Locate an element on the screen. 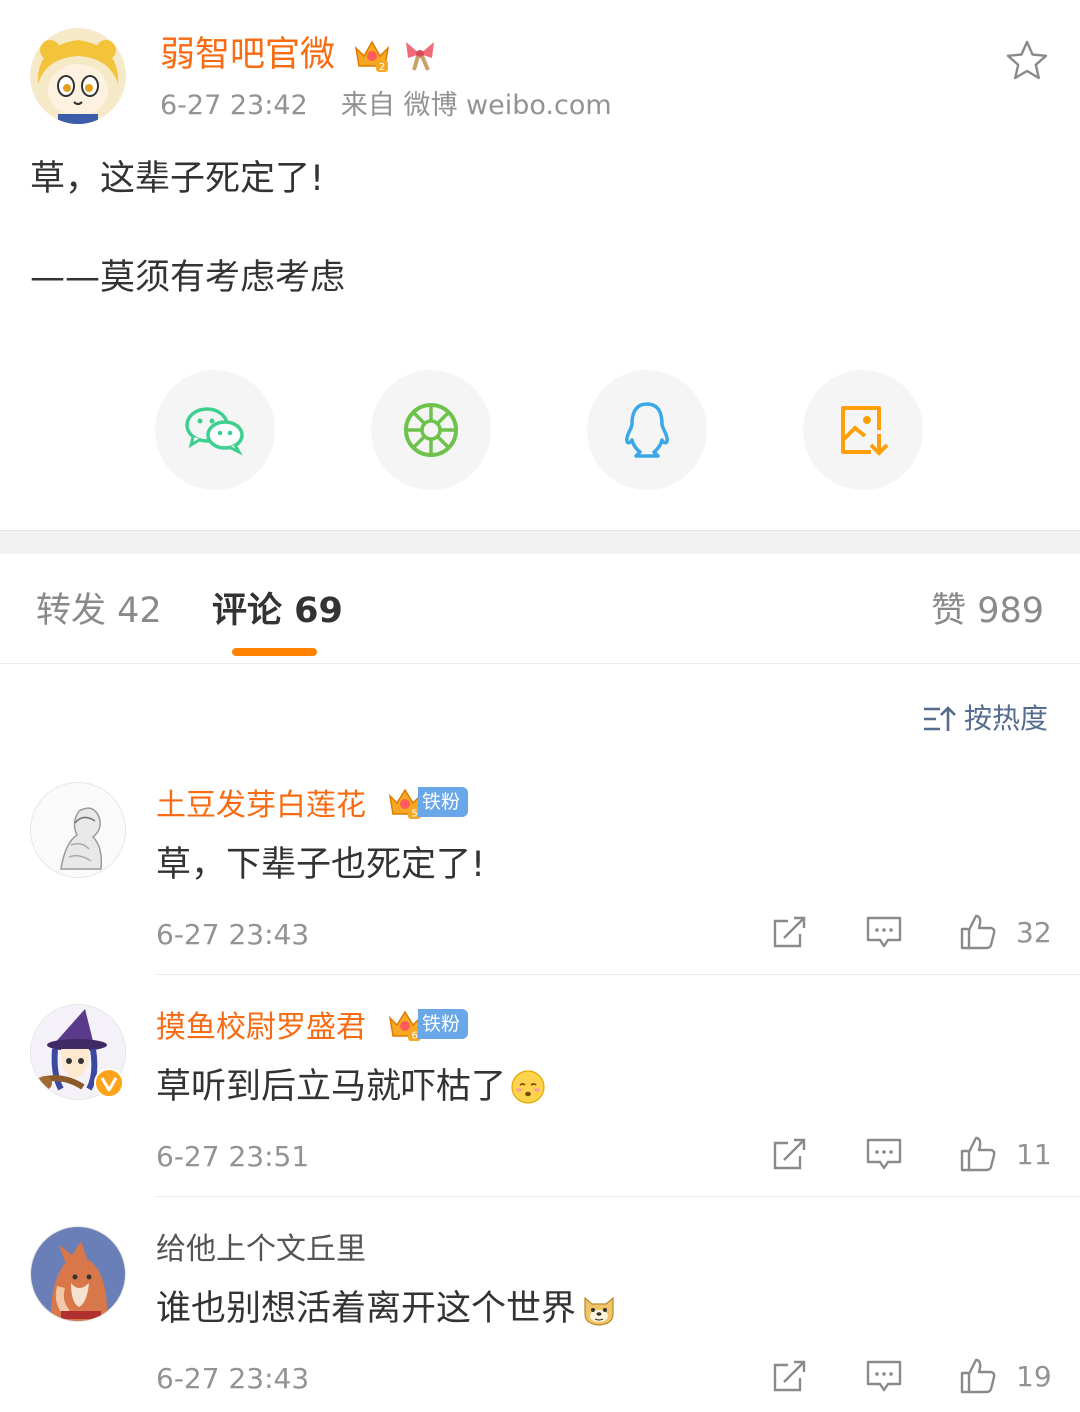 Image resolution: width=1080 pixels, height=1412 pixels. svg-text: 5 is located at coordinates (414, 814).